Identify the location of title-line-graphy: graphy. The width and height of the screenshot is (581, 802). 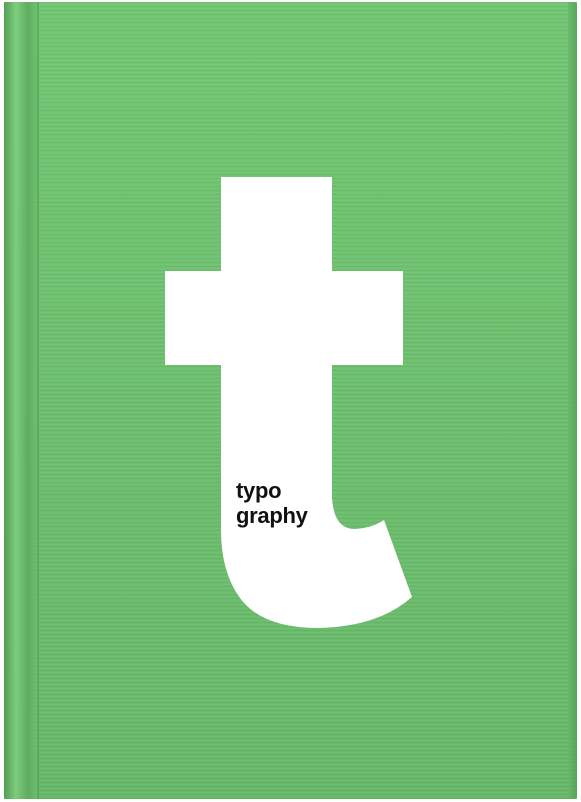
(272, 515).